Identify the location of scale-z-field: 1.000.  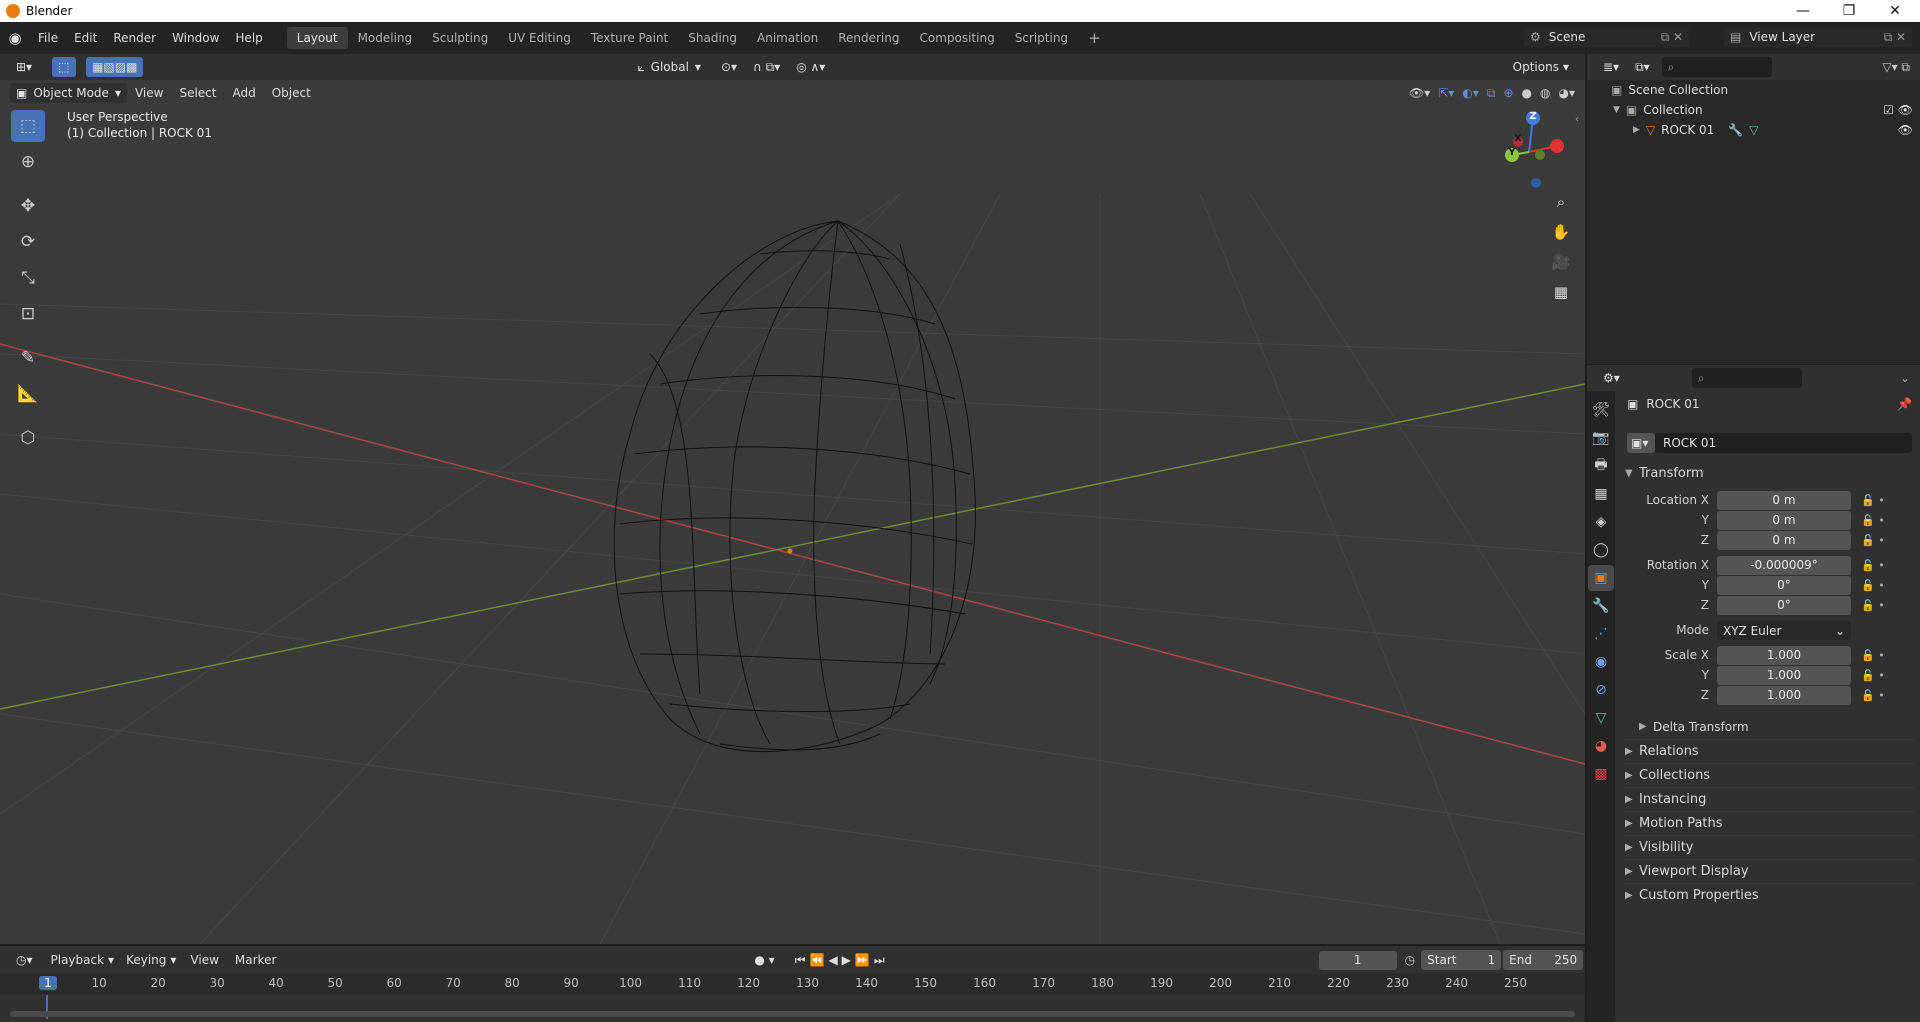
(1784, 695).